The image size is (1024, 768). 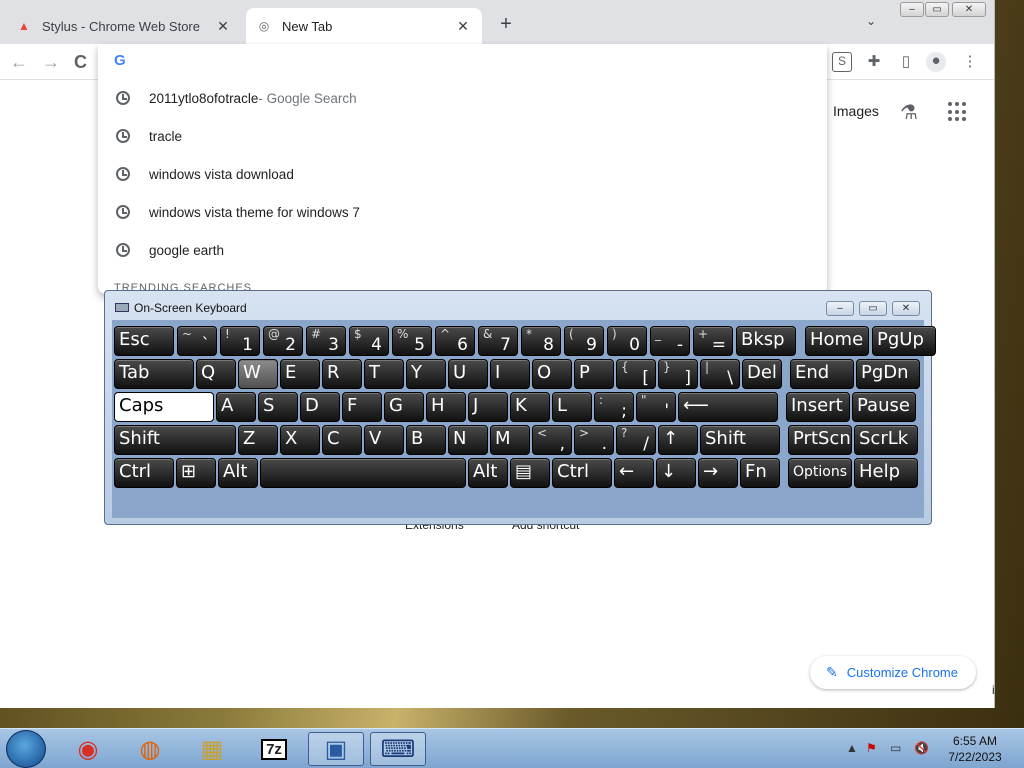 I want to click on key-h: H, so click(x=446, y=407).